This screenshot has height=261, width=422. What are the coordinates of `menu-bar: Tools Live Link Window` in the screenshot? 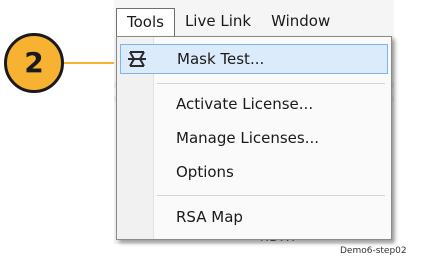 It's located at (254, 18).